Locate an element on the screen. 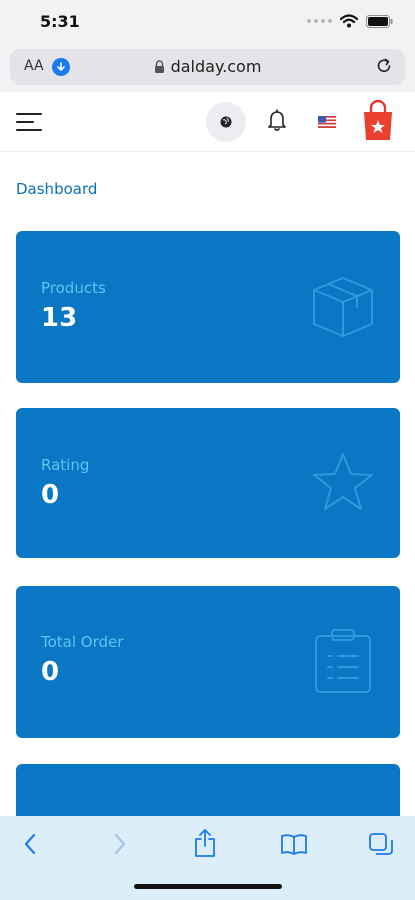  star-icon is located at coordinates (343, 481).